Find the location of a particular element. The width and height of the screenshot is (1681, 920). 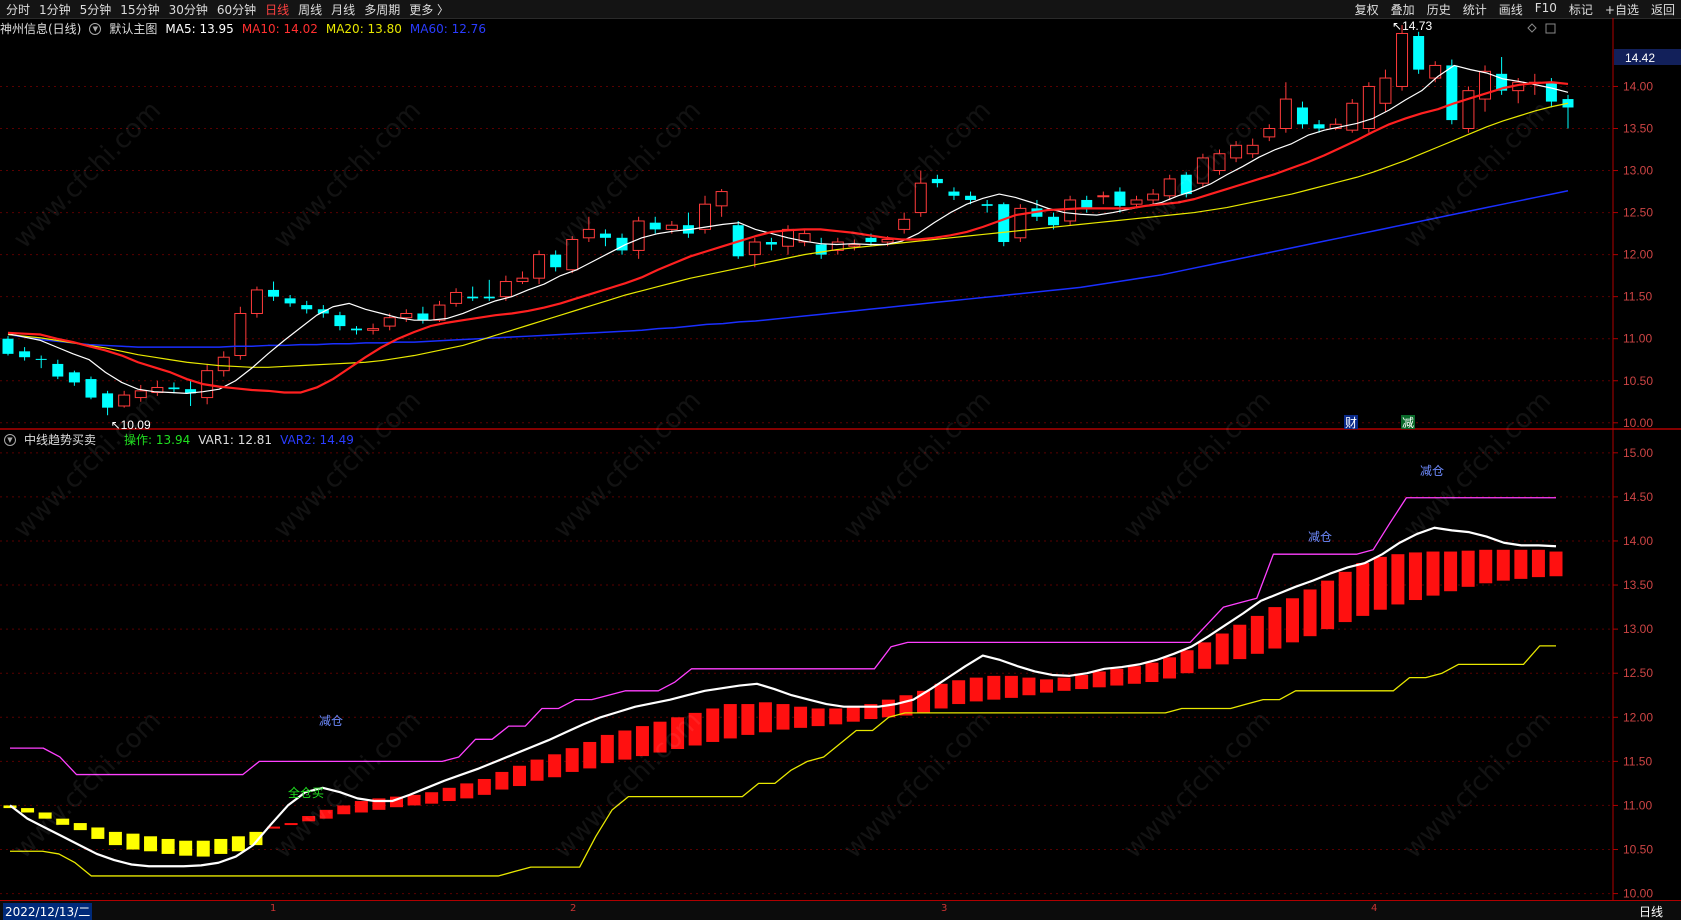

axis-tick-label: 14.50 is located at coordinates (1638, 497).